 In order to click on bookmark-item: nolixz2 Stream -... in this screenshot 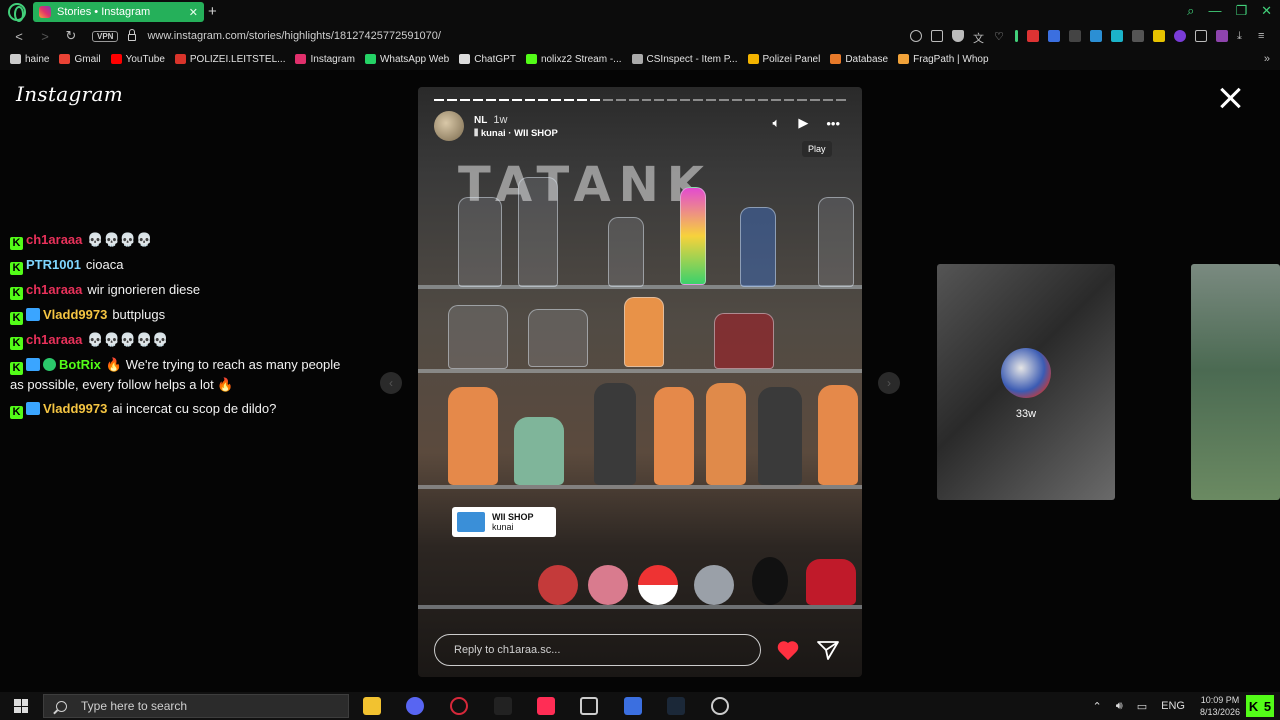, I will do `click(573, 59)`.